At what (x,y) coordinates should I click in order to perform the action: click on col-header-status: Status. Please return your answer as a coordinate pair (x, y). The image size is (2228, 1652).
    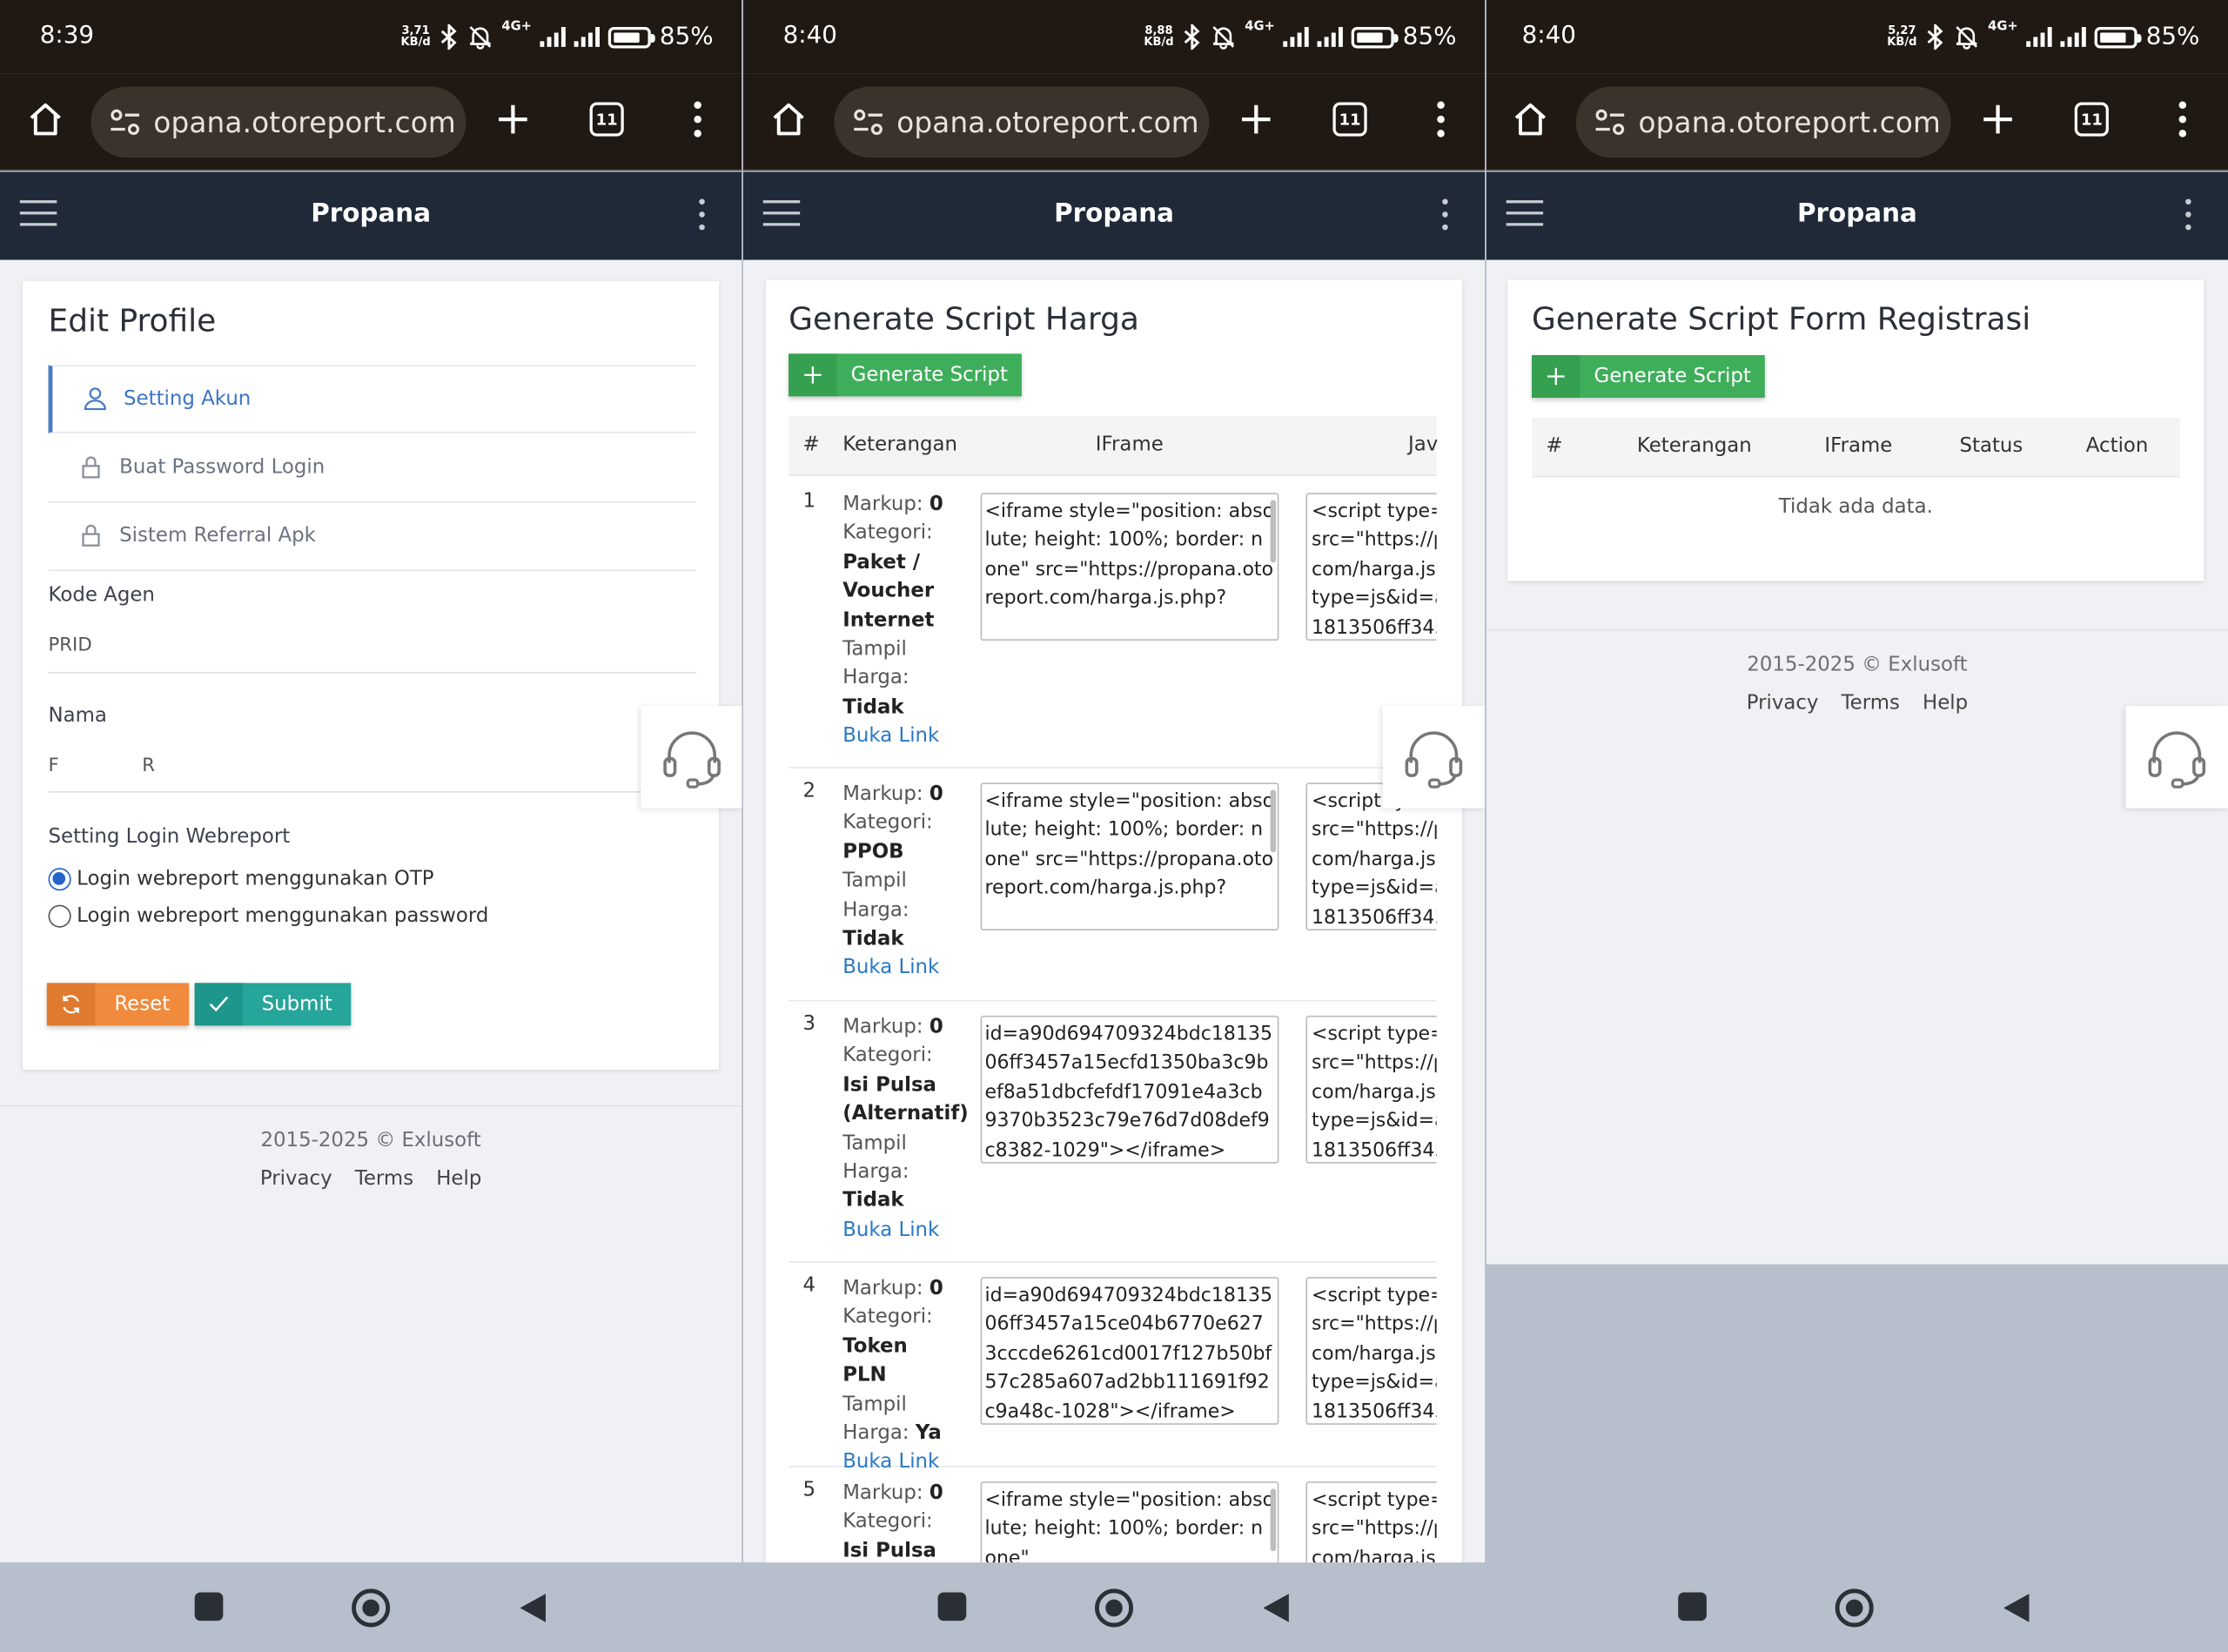
    Looking at the image, I should click on (1991, 446).